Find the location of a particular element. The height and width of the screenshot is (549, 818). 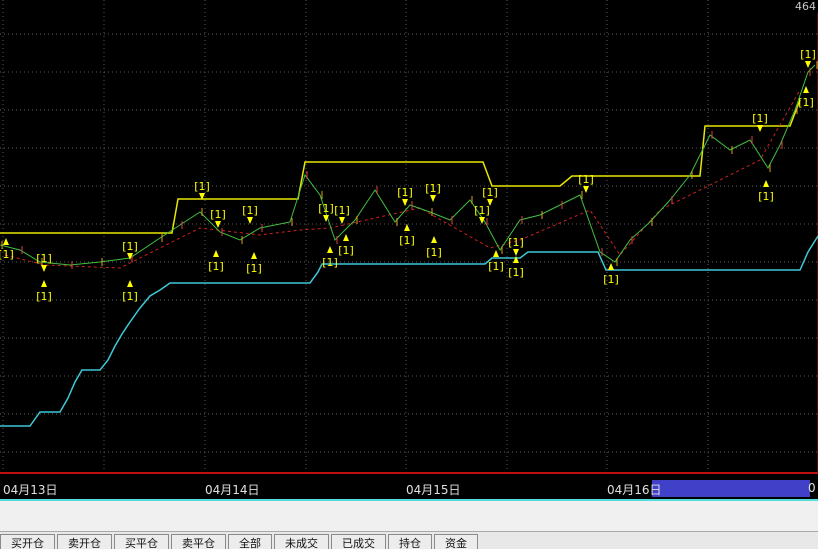

trade-signal-15: [1] is located at coordinates (407, 235).